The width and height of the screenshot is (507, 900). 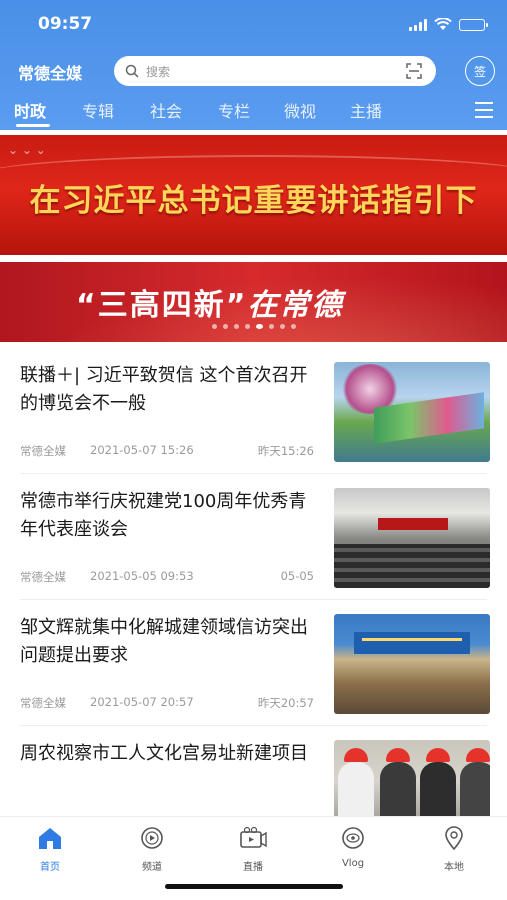 What do you see at coordinates (65, 24) in the screenshot?
I see `status-time: 09:57` at bounding box center [65, 24].